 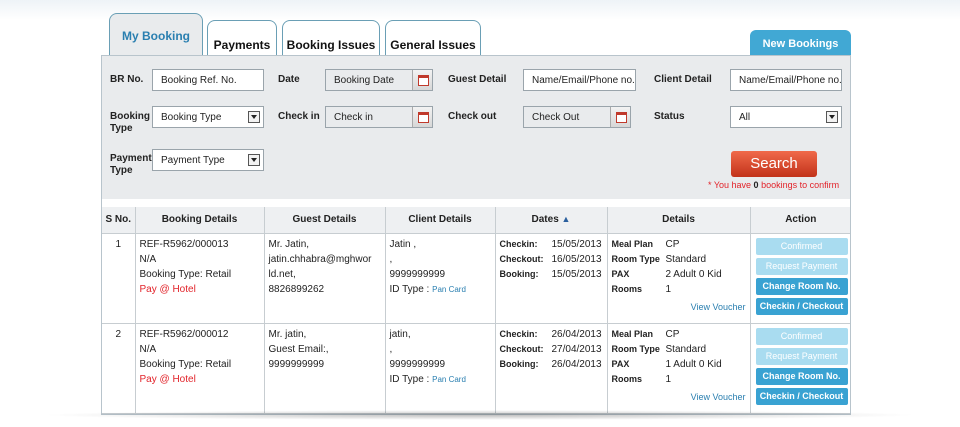 What do you see at coordinates (208, 80) in the screenshot?
I see `br-no-input: Booking Ref. No.` at bounding box center [208, 80].